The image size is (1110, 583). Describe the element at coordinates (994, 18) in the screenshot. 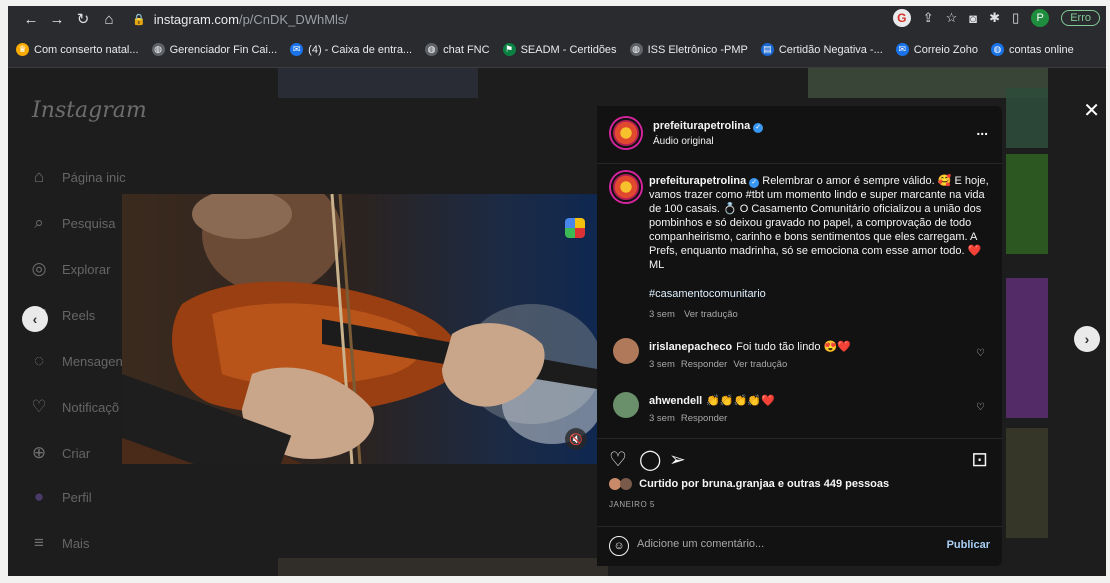

I see `extensions-icon: ✱` at that location.